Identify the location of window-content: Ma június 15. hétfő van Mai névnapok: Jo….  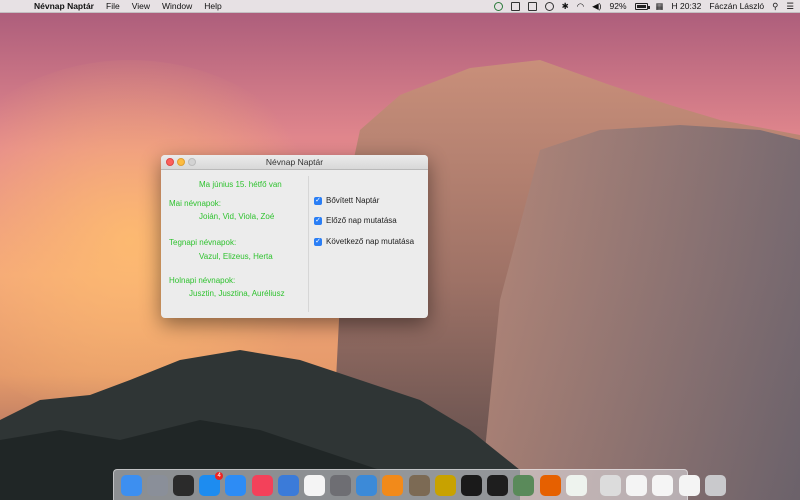
(294, 244).